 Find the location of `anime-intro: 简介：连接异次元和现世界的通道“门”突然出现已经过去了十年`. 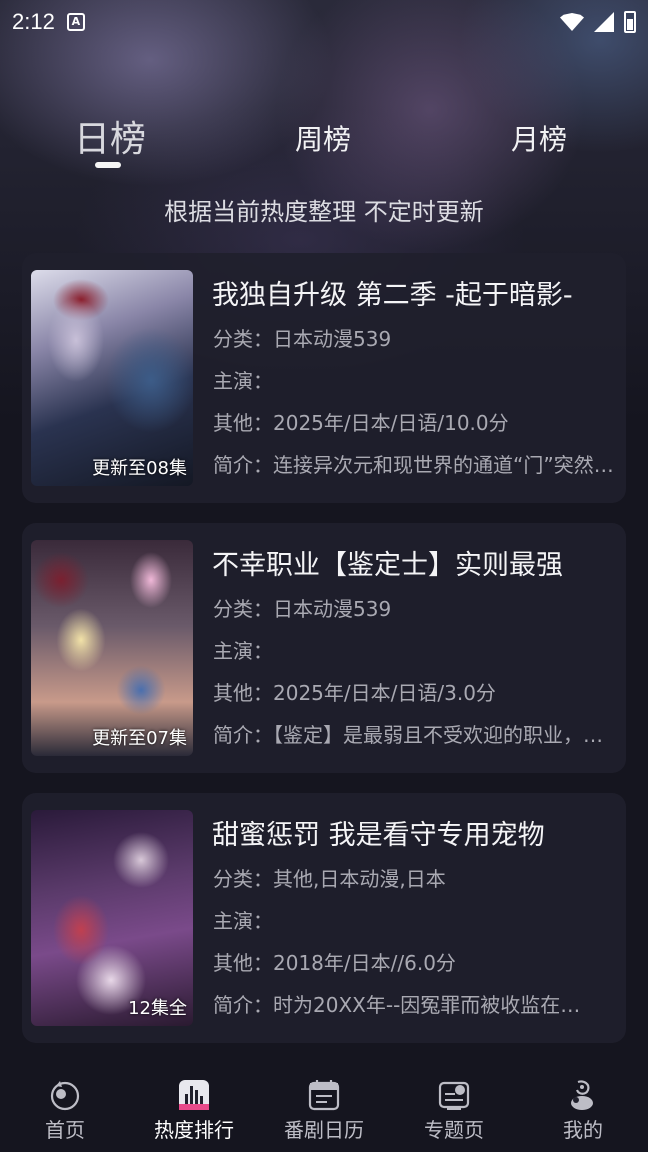

anime-intro: 简介：连接异次元和现世界的通道“门”突然出现已经过去了十年 is located at coordinates (415, 465).